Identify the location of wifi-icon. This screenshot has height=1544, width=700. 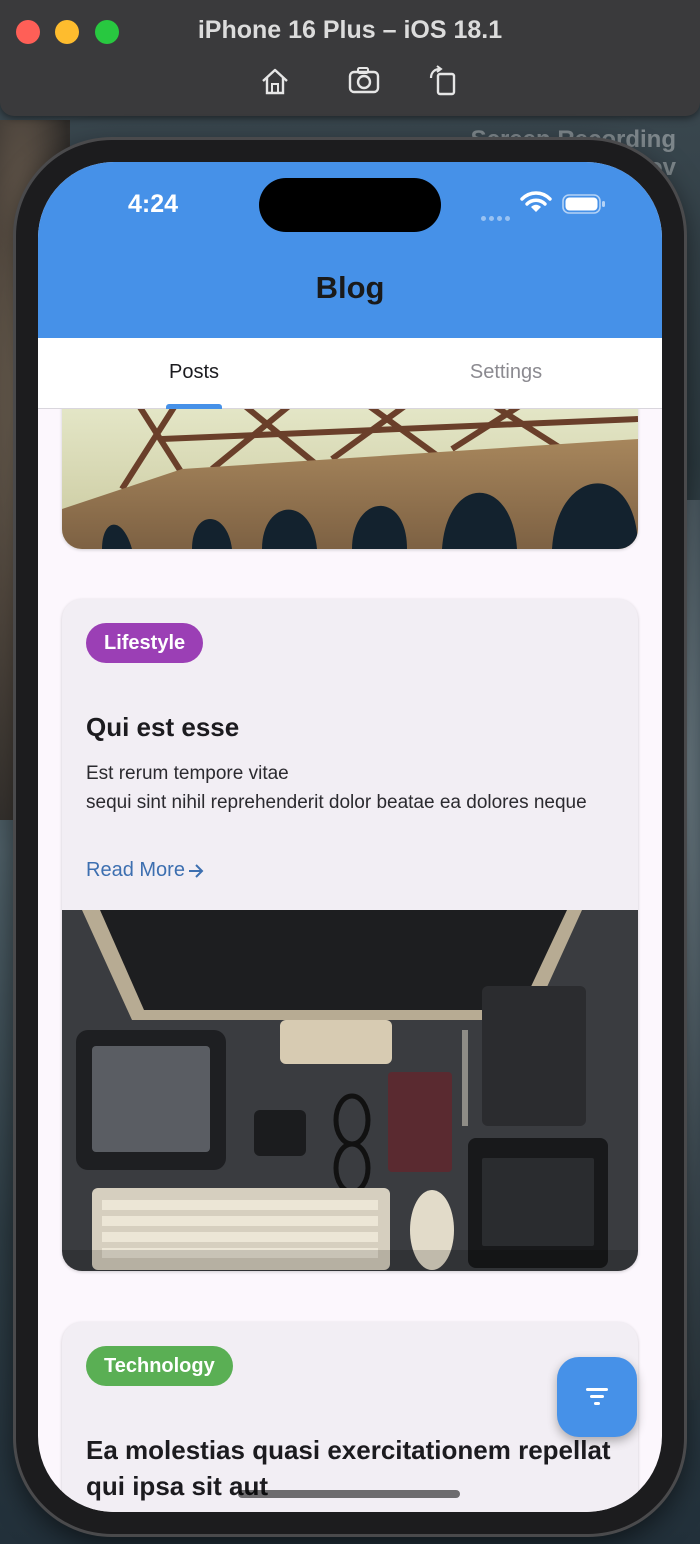
(536, 201).